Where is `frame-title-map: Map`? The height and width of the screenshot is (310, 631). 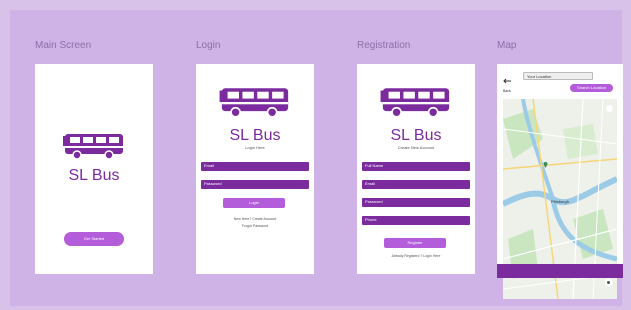 frame-title-map: Map is located at coordinates (507, 45).